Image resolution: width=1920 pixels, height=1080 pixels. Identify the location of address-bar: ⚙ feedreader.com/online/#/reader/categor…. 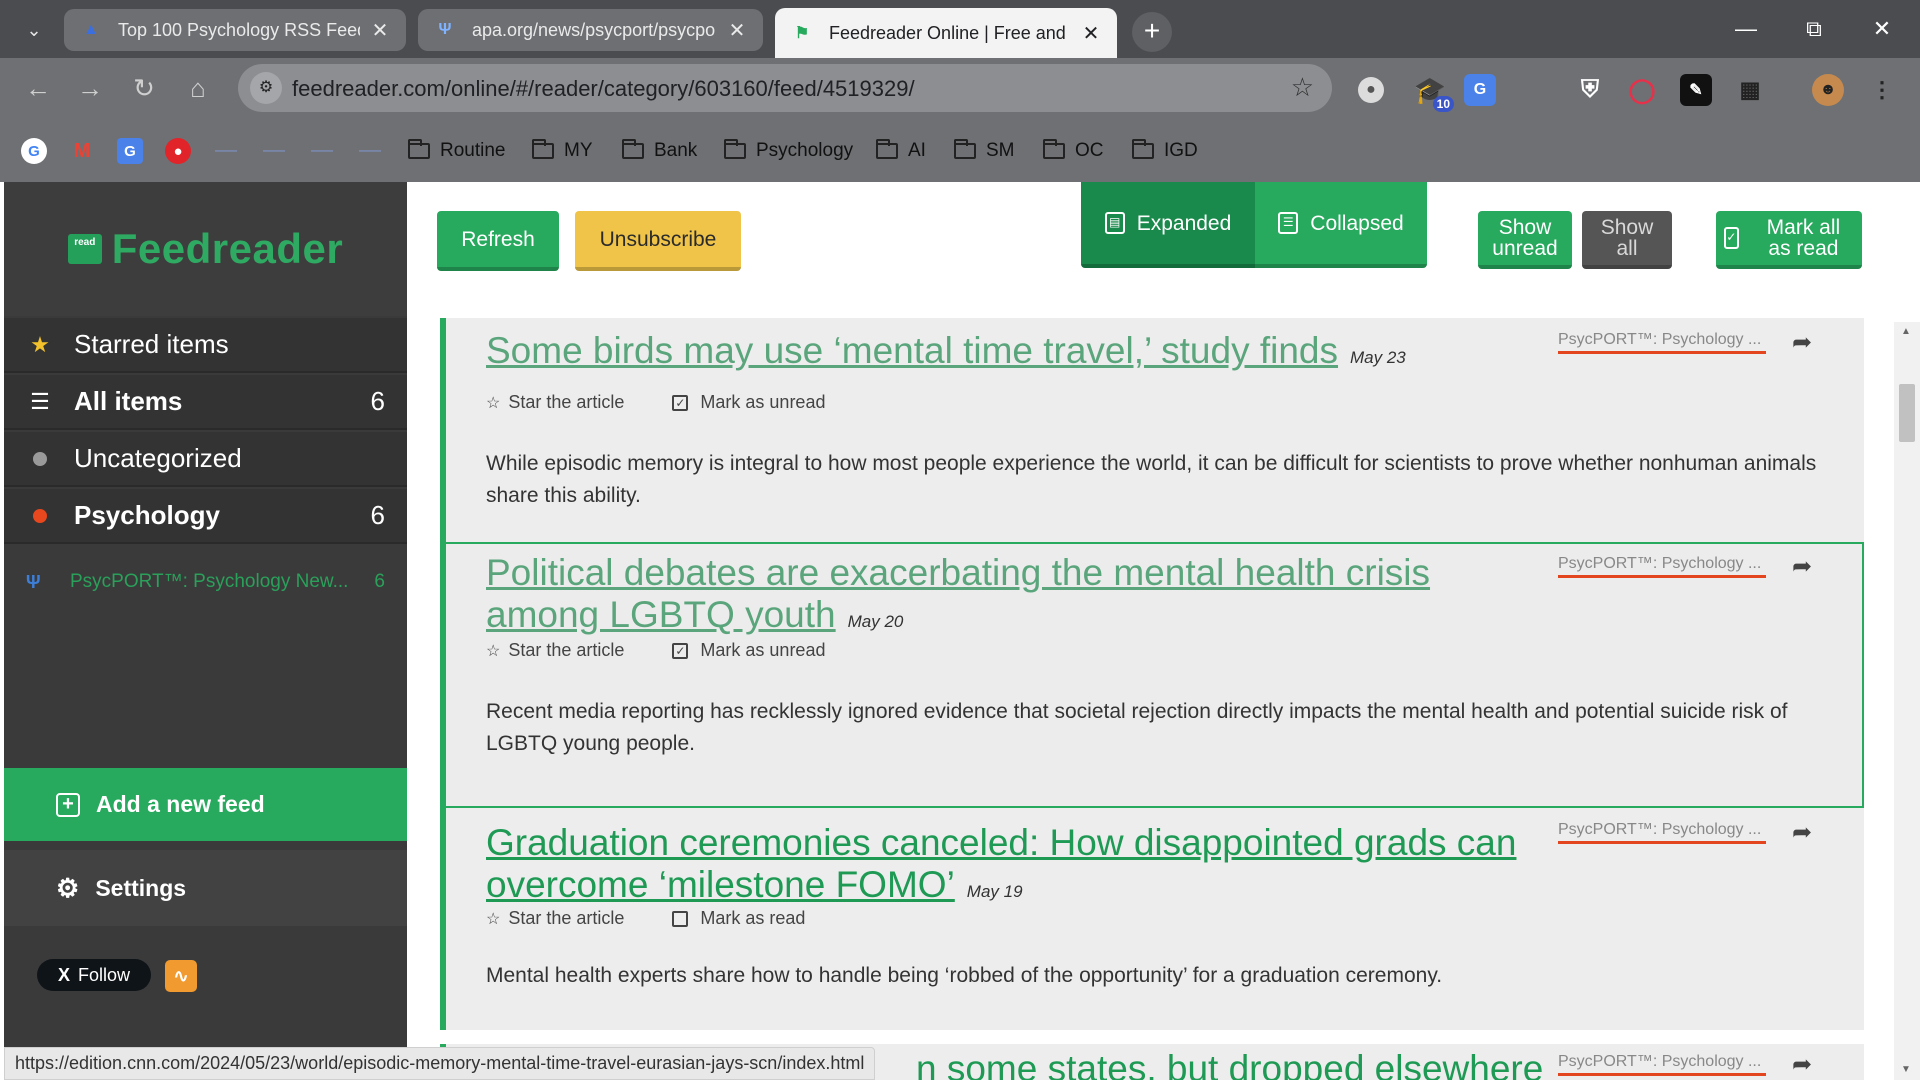
(785, 88).